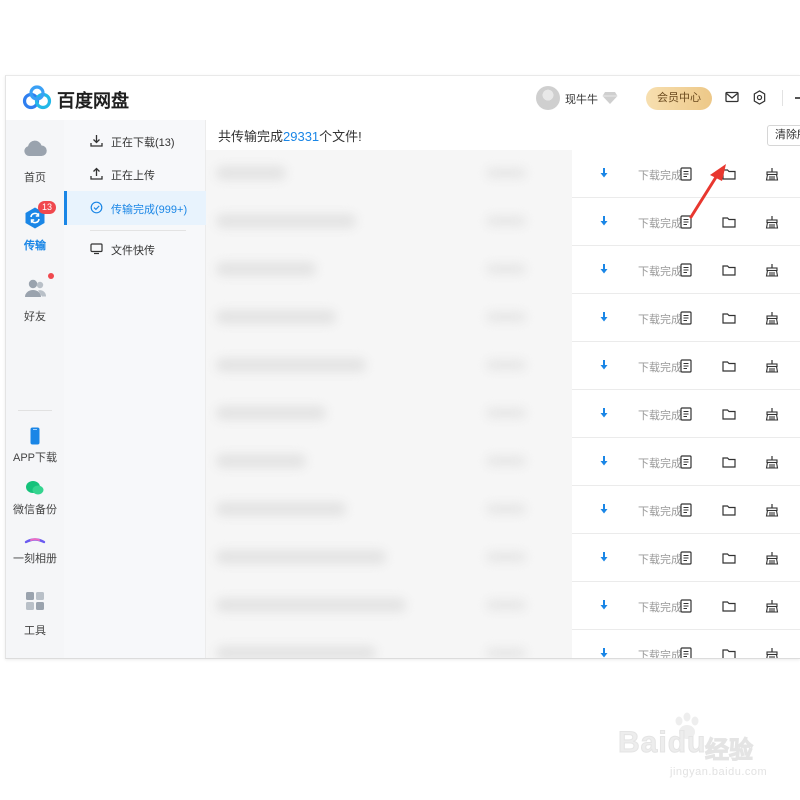  What do you see at coordinates (35, 246) in the screenshot?
I see `nav-transfer-label: 传输` at bounding box center [35, 246].